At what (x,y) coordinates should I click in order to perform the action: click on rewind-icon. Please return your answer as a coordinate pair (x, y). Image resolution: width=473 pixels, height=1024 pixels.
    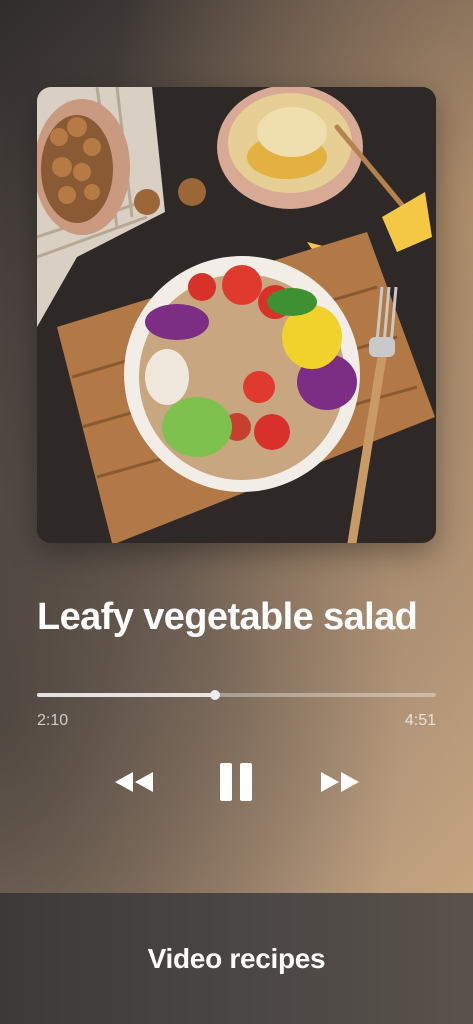
    Looking at the image, I should click on (134, 782).